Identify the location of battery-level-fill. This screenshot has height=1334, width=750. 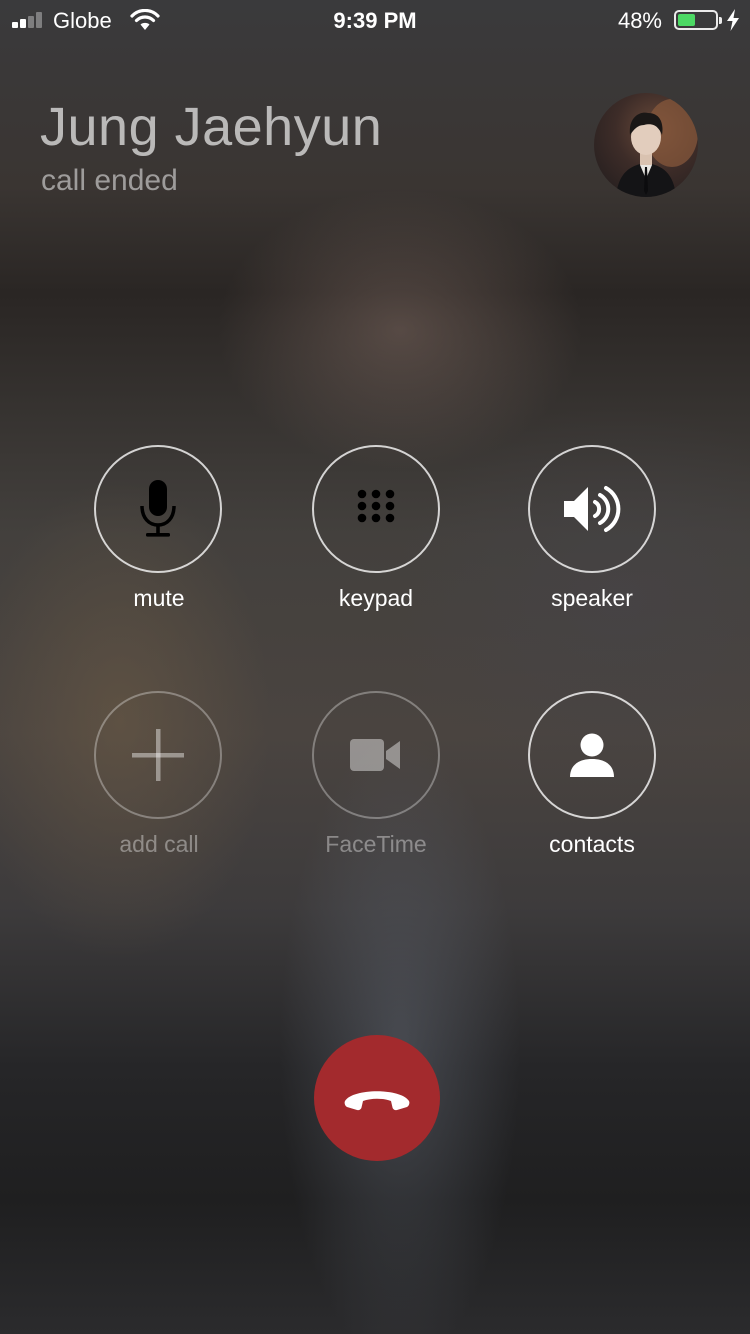
(686, 20).